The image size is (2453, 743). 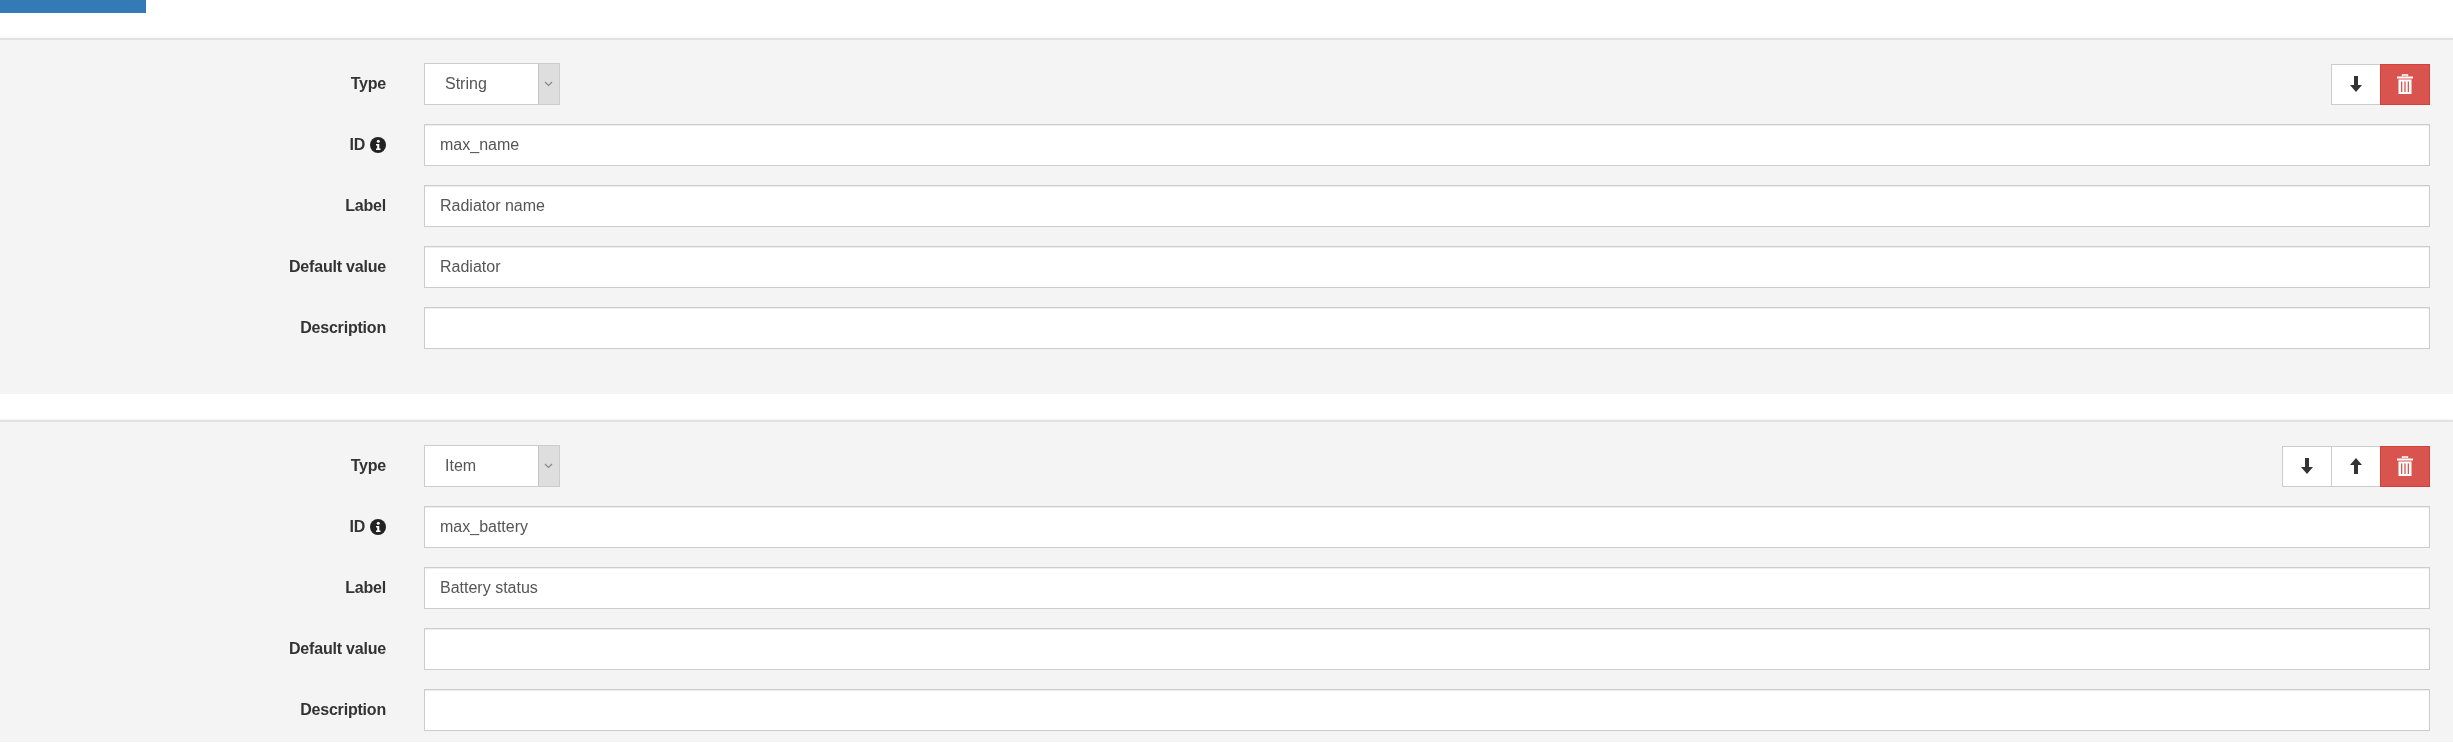 What do you see at coordinates (1427, 206) in the screenshot?
I see `text-field: Radiator name` at bounding box center [1427, 206].